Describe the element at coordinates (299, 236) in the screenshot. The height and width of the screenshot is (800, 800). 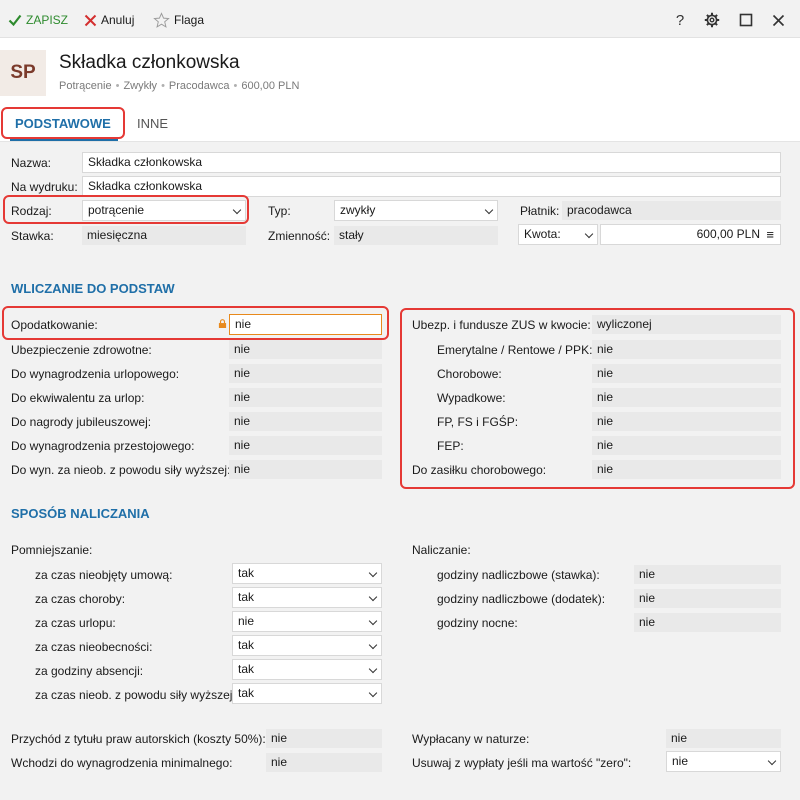
I see `zmiennosc-label: Zmienność:` at that location.